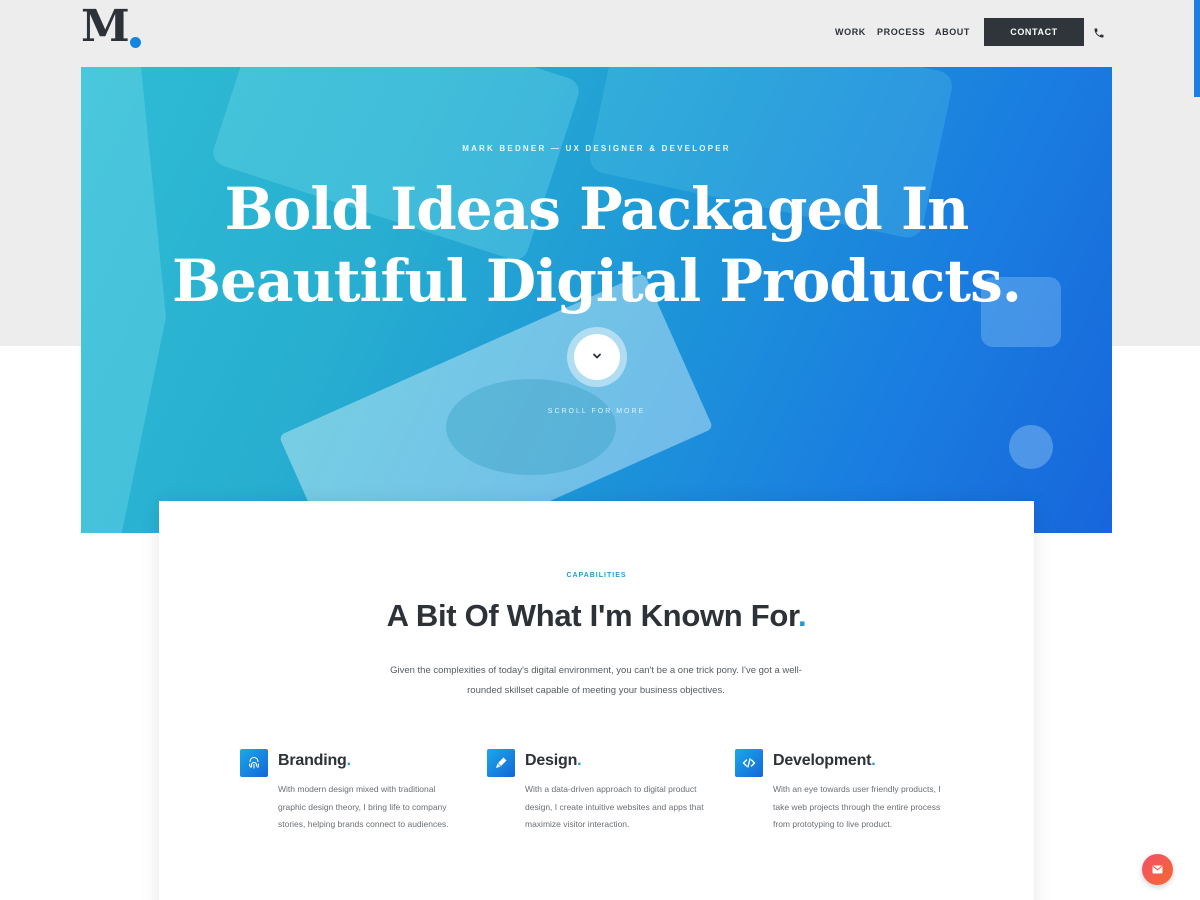 Image resolution: width=1200 pixels, height=900 pixels. I want to click on capabilities-eyebrow: CAPABILITIES, so click(596, 575).